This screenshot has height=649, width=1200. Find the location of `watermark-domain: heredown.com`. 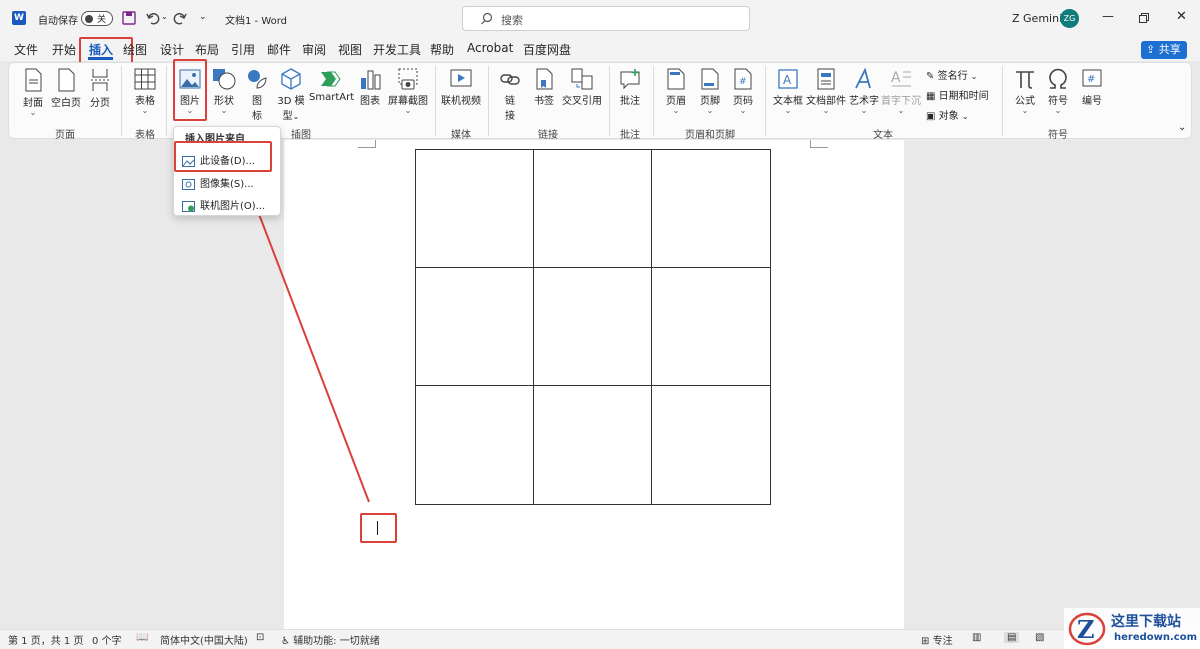

watermark-domain: heredown.com is located at coordinates (1156, 637).